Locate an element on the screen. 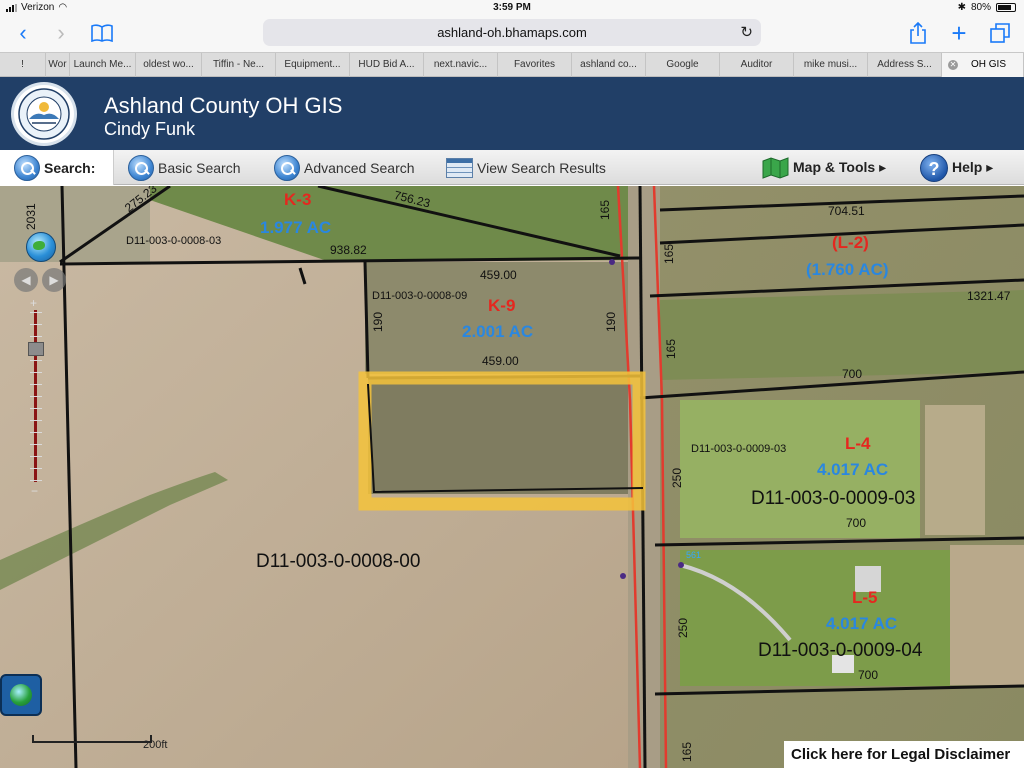 The width and height of the screenshot is (1024, 768). tab-label: Wor is located at coordinates (57, 64).